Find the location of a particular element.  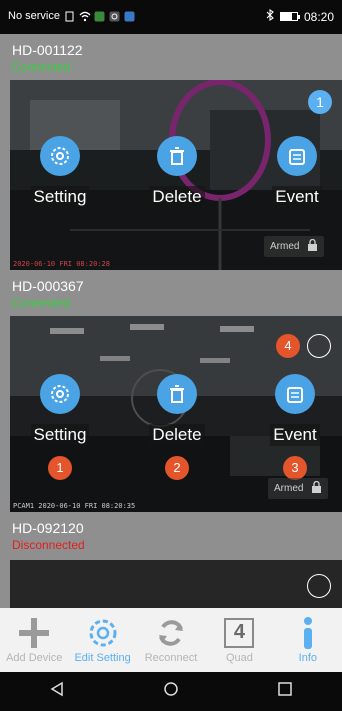

callout-badge: 2 is located at coordinates (177, 468).